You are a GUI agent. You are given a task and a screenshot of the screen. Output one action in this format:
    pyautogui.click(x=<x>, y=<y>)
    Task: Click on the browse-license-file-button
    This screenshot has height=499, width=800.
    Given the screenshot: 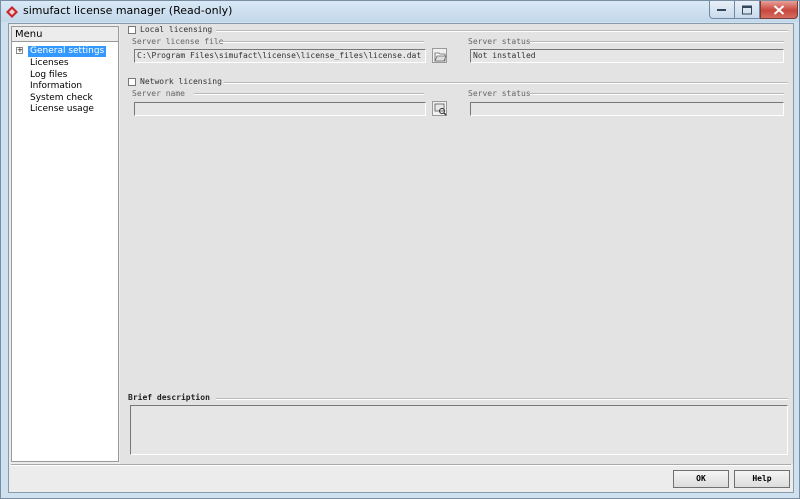 What is the action you would take?
    pyautogui.click(x=439, y=55)
    